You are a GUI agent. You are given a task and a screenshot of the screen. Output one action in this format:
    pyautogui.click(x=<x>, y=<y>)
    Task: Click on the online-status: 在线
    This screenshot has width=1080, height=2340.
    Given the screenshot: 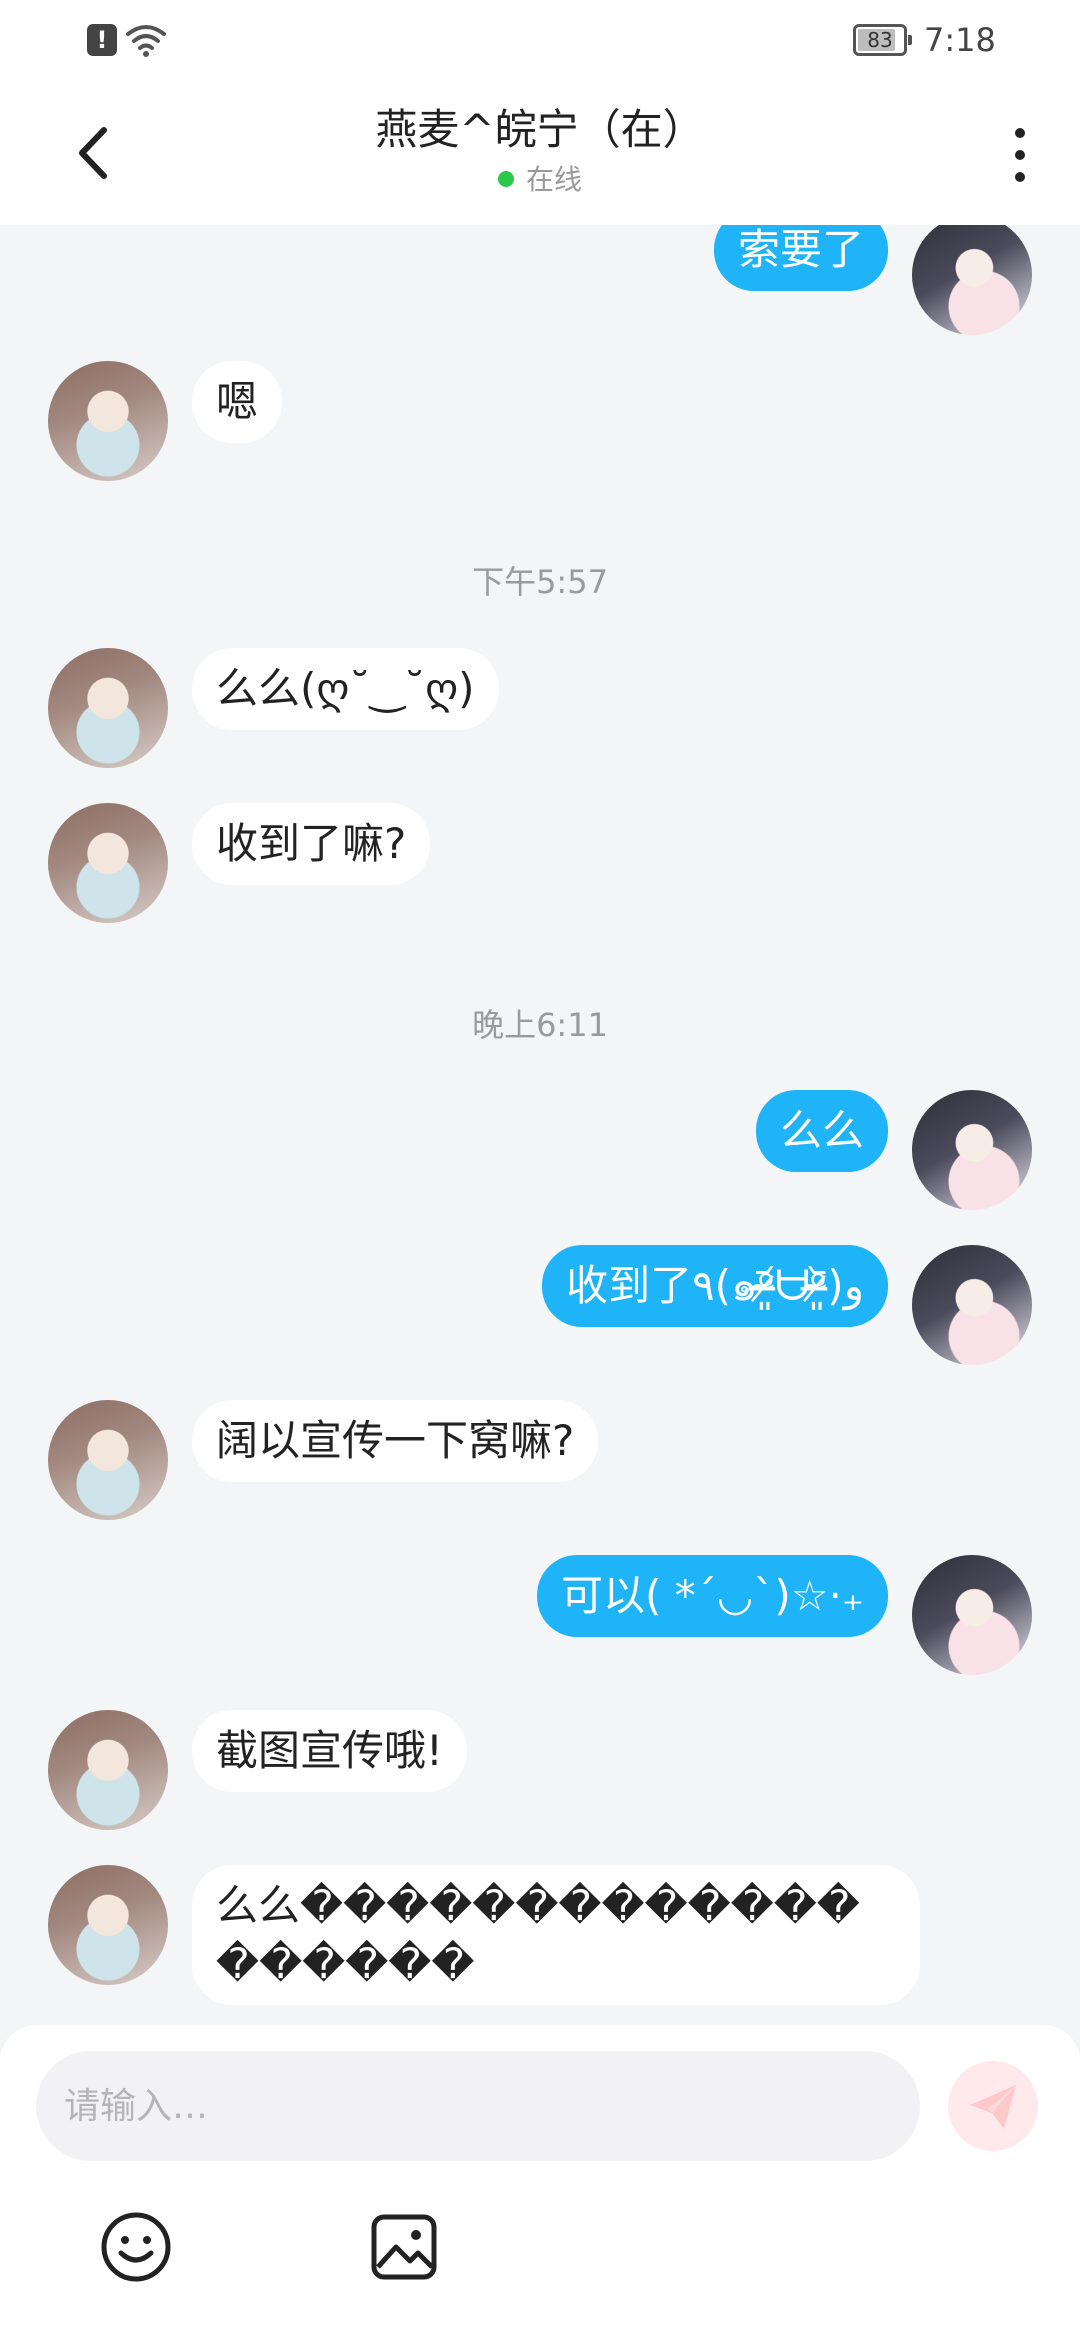 What is the action you would take?
    pyautogui.click(x=540, y=180)
    